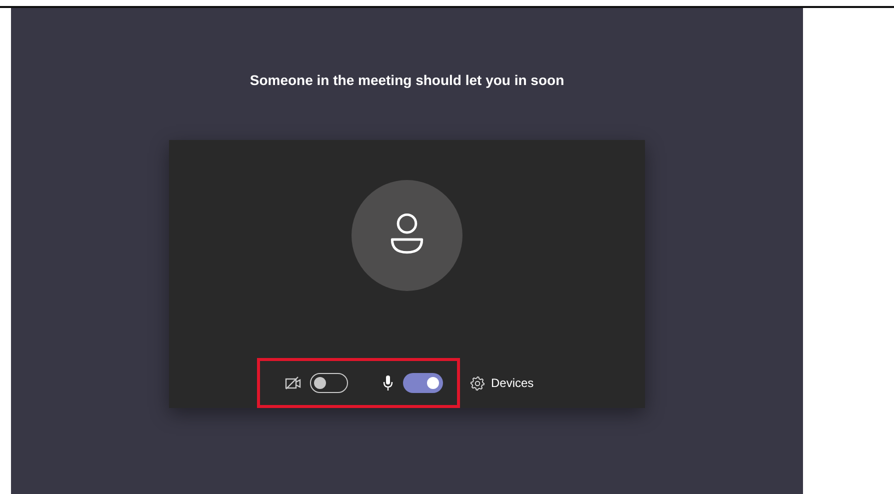  I want to click on camera-off-icon, so click(293, 383).